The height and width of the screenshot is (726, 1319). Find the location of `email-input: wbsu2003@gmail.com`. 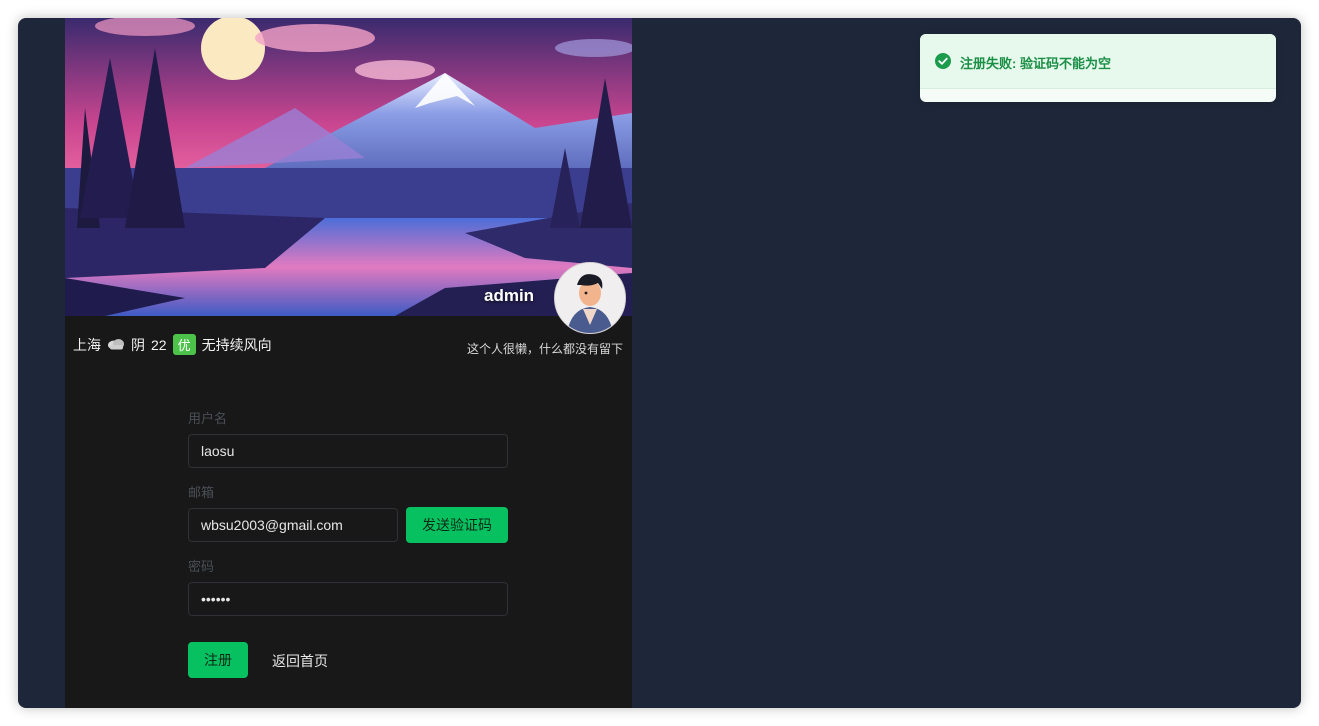

email-input: wbsu2003@gmail.com is located at coordinates (293, 525).